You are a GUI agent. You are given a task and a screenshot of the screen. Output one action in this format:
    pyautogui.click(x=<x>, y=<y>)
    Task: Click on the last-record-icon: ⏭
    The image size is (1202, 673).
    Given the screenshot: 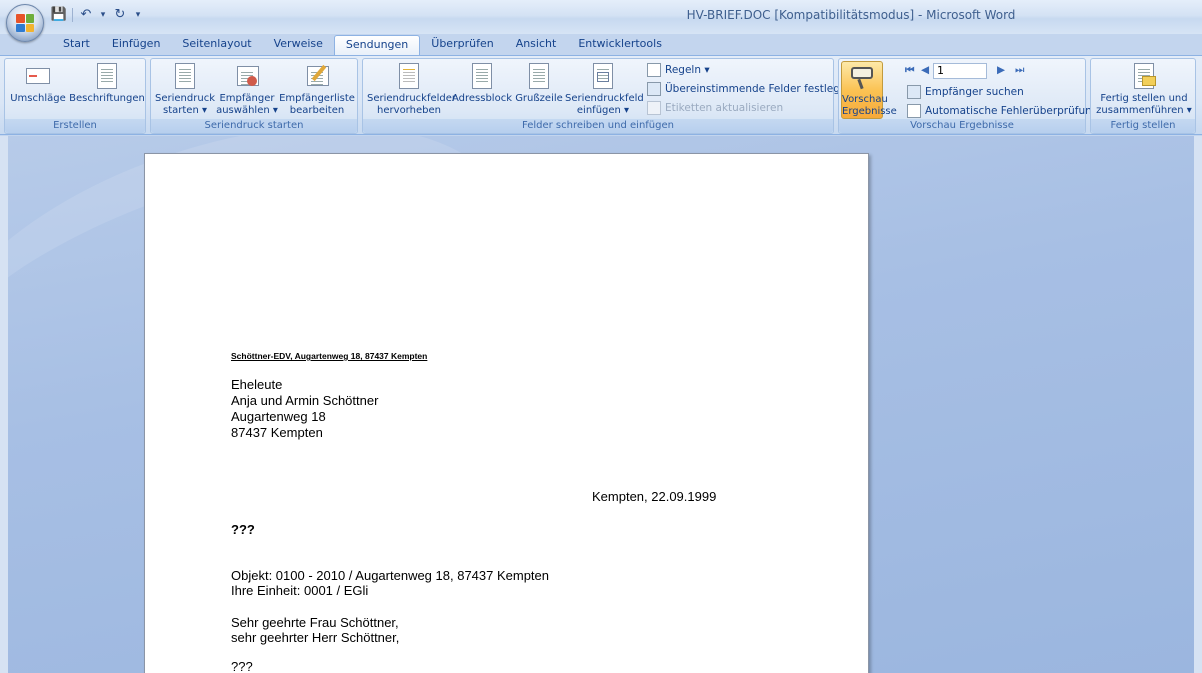 What is the action you would take?
    pyautogui.click(x=1020, y=70)
    